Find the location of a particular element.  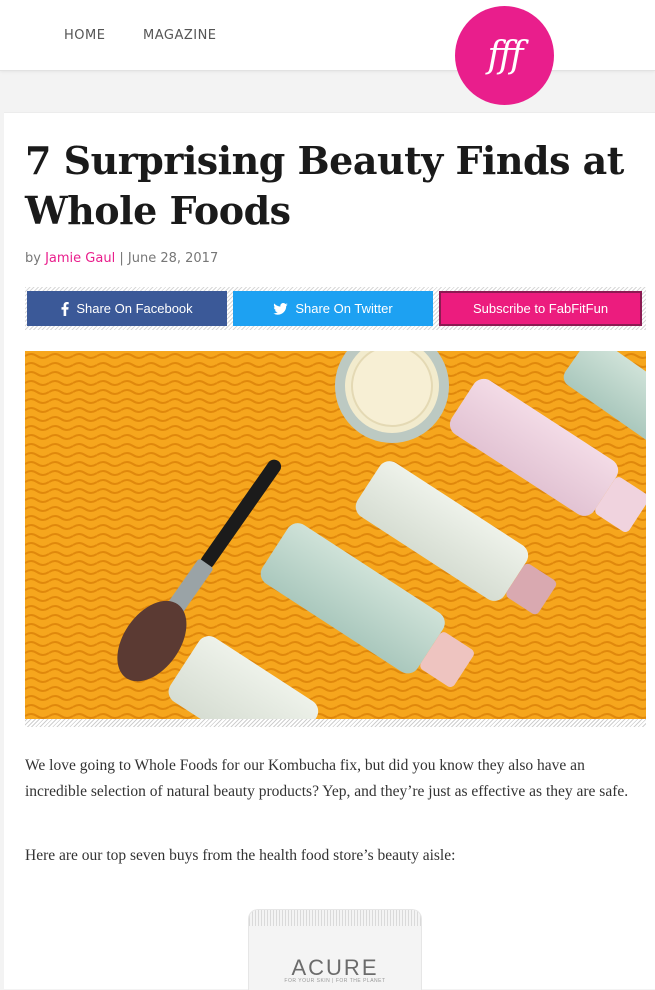

subscribe-button: Subscribe to FabFitFun is located at coordinates (540, 308).